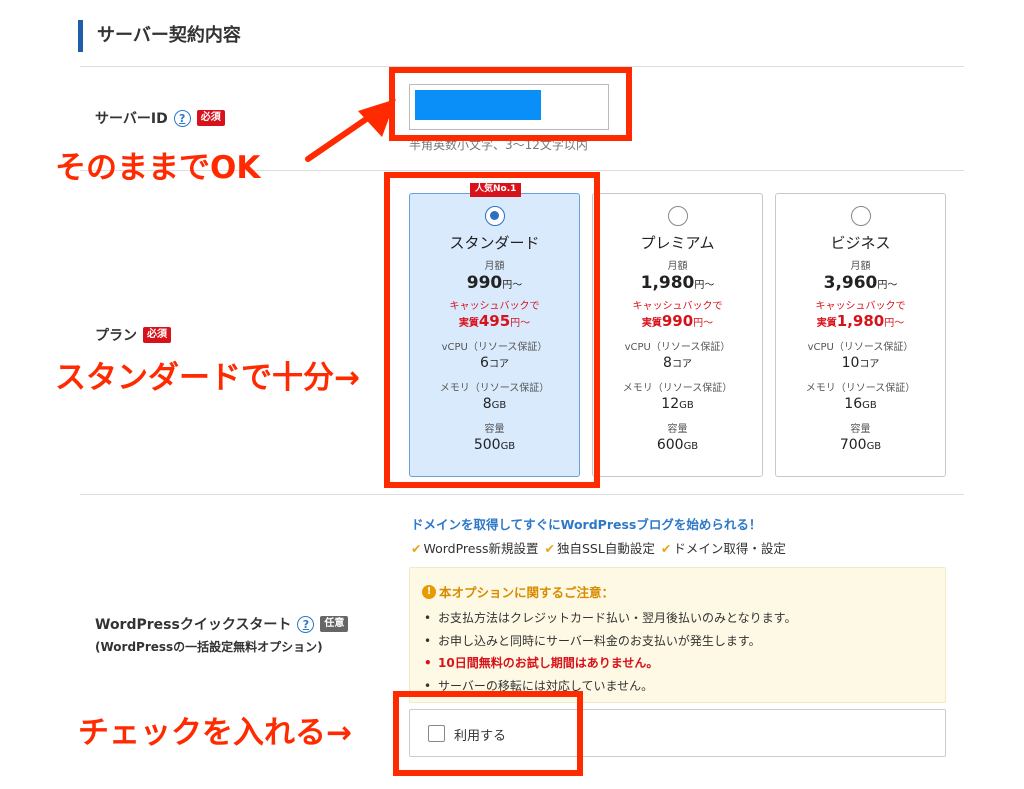 This screenshot has height=789, width=1024. I want to click on wordpress-headline: ドメインを取得してすぐにWordPressブログを始められる！, so click(586, 524).